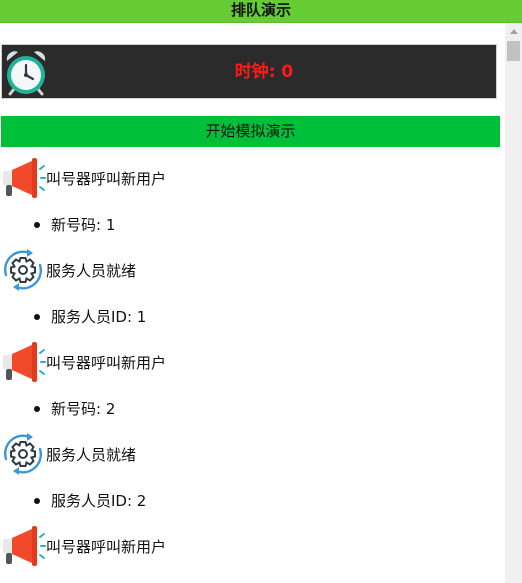 The image size is (522, 583). What do you see at coordinates (83, 409) in the screenshot?
I see `log-detail-text: 新号码: 2` at bounding box center [83, 409].